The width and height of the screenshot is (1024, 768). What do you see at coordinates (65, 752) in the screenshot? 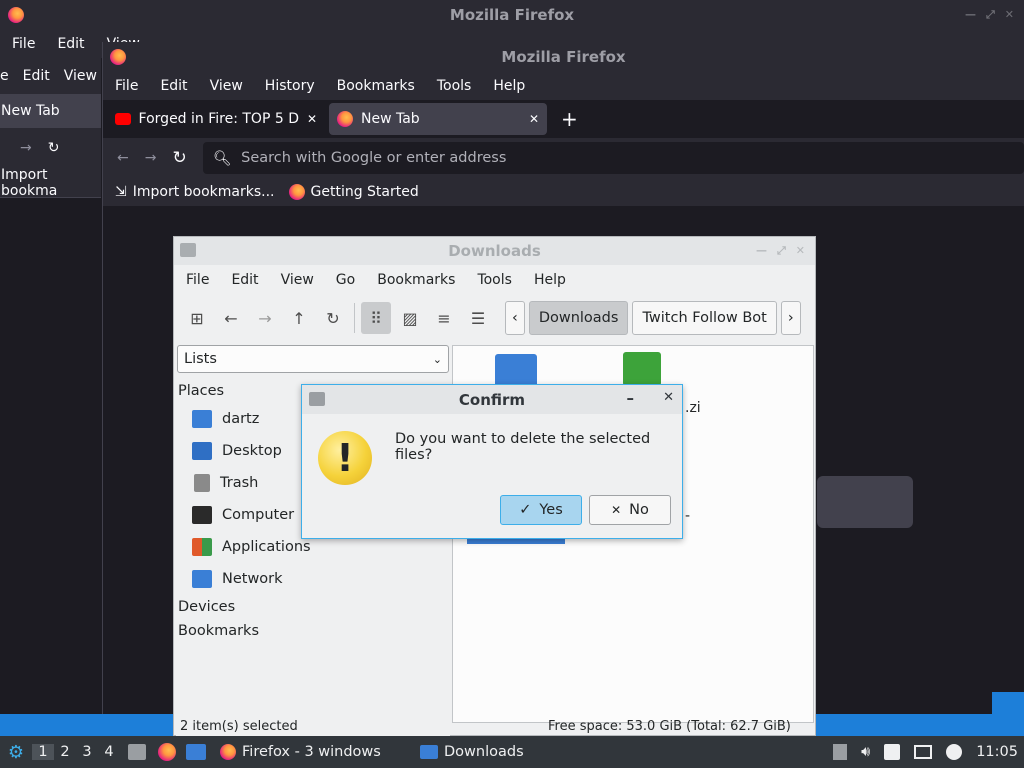
I see `workspace-2: 2` at bounding box center [65, 752].